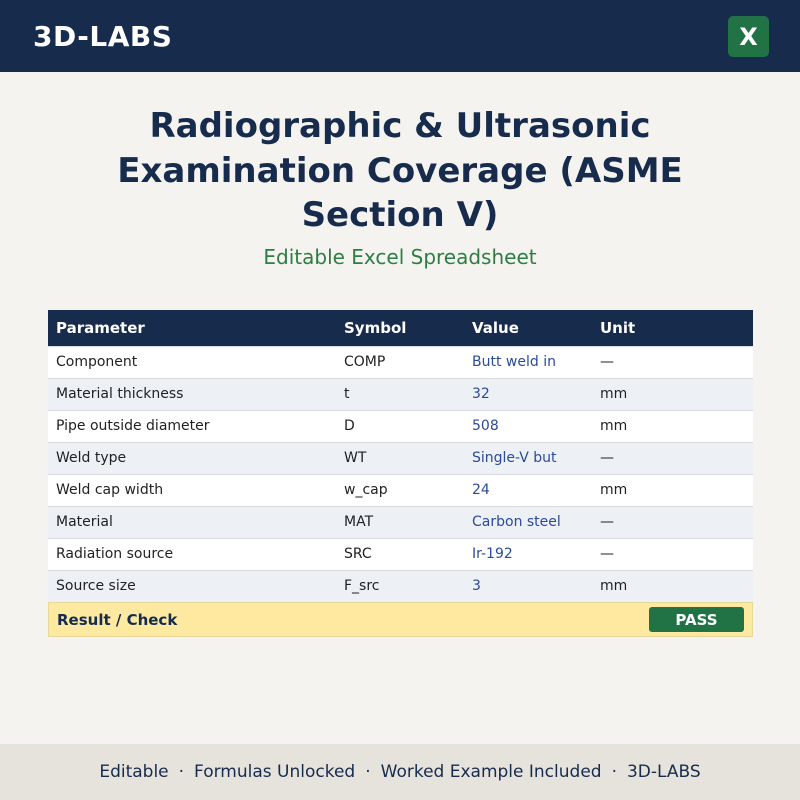  I want to click on table-row: Material thickness t 32 mm, so click(400, 393).